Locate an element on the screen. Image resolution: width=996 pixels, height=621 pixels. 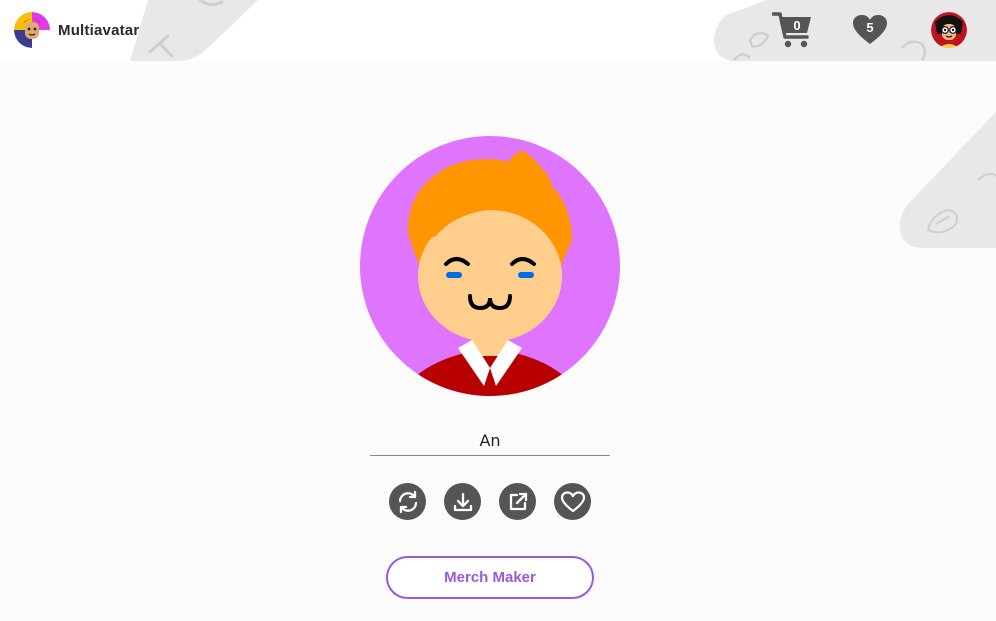
brand-name: Multiavatar is located at coordinates (99, 30).